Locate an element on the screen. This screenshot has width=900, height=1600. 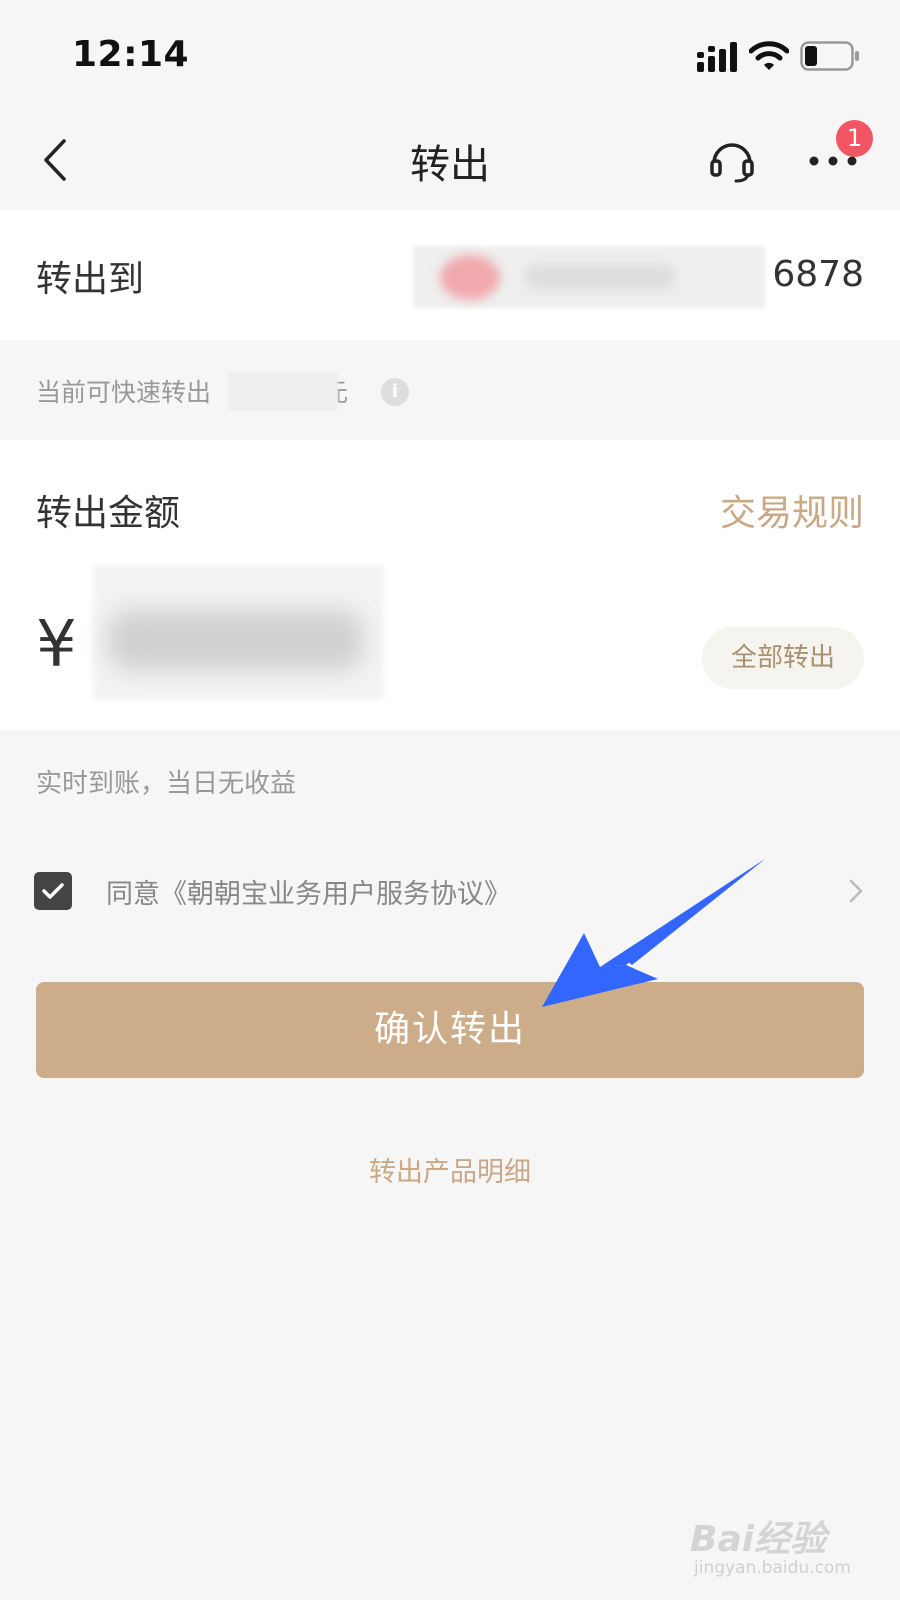
account-suffix: 6878 is located at coordinates (818, 274).